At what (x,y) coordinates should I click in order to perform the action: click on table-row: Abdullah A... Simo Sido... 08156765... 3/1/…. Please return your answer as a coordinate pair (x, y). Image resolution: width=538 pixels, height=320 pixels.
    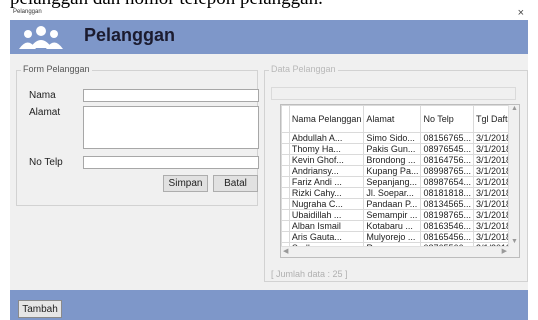
    Looking at the image, I should click on (400, 138).